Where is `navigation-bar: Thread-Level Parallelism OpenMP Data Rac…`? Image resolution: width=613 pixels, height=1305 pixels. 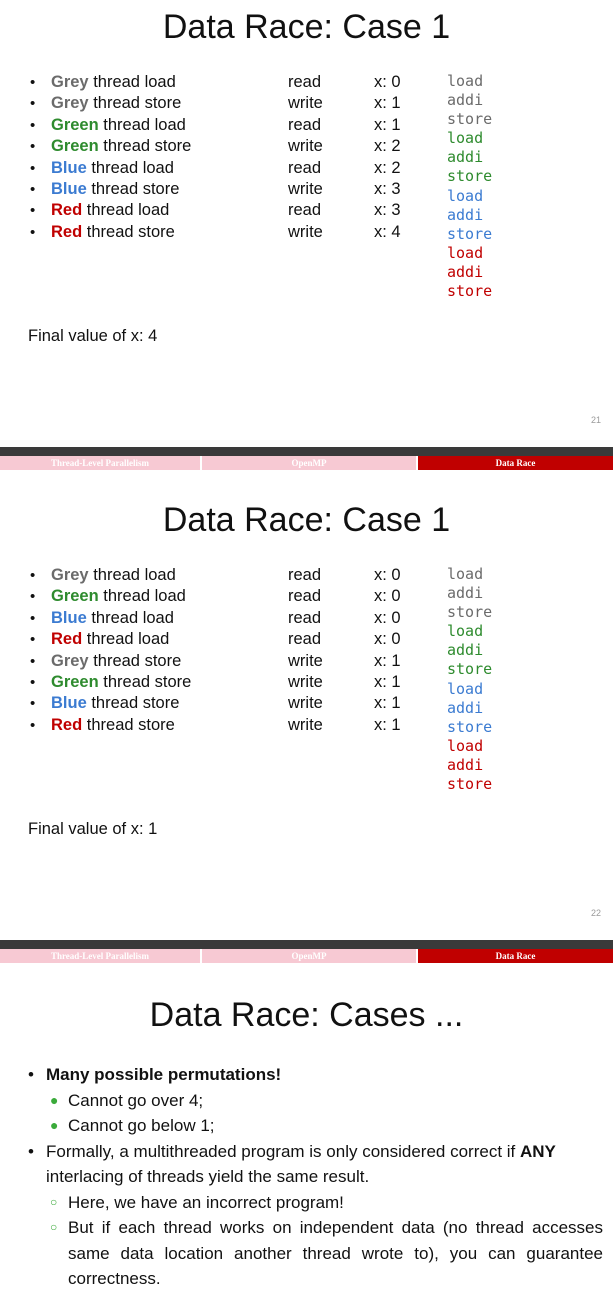 navigation-bar: Thread-Level Parallelism OpenMP Data Rac… is located at coordinates (306, 952).